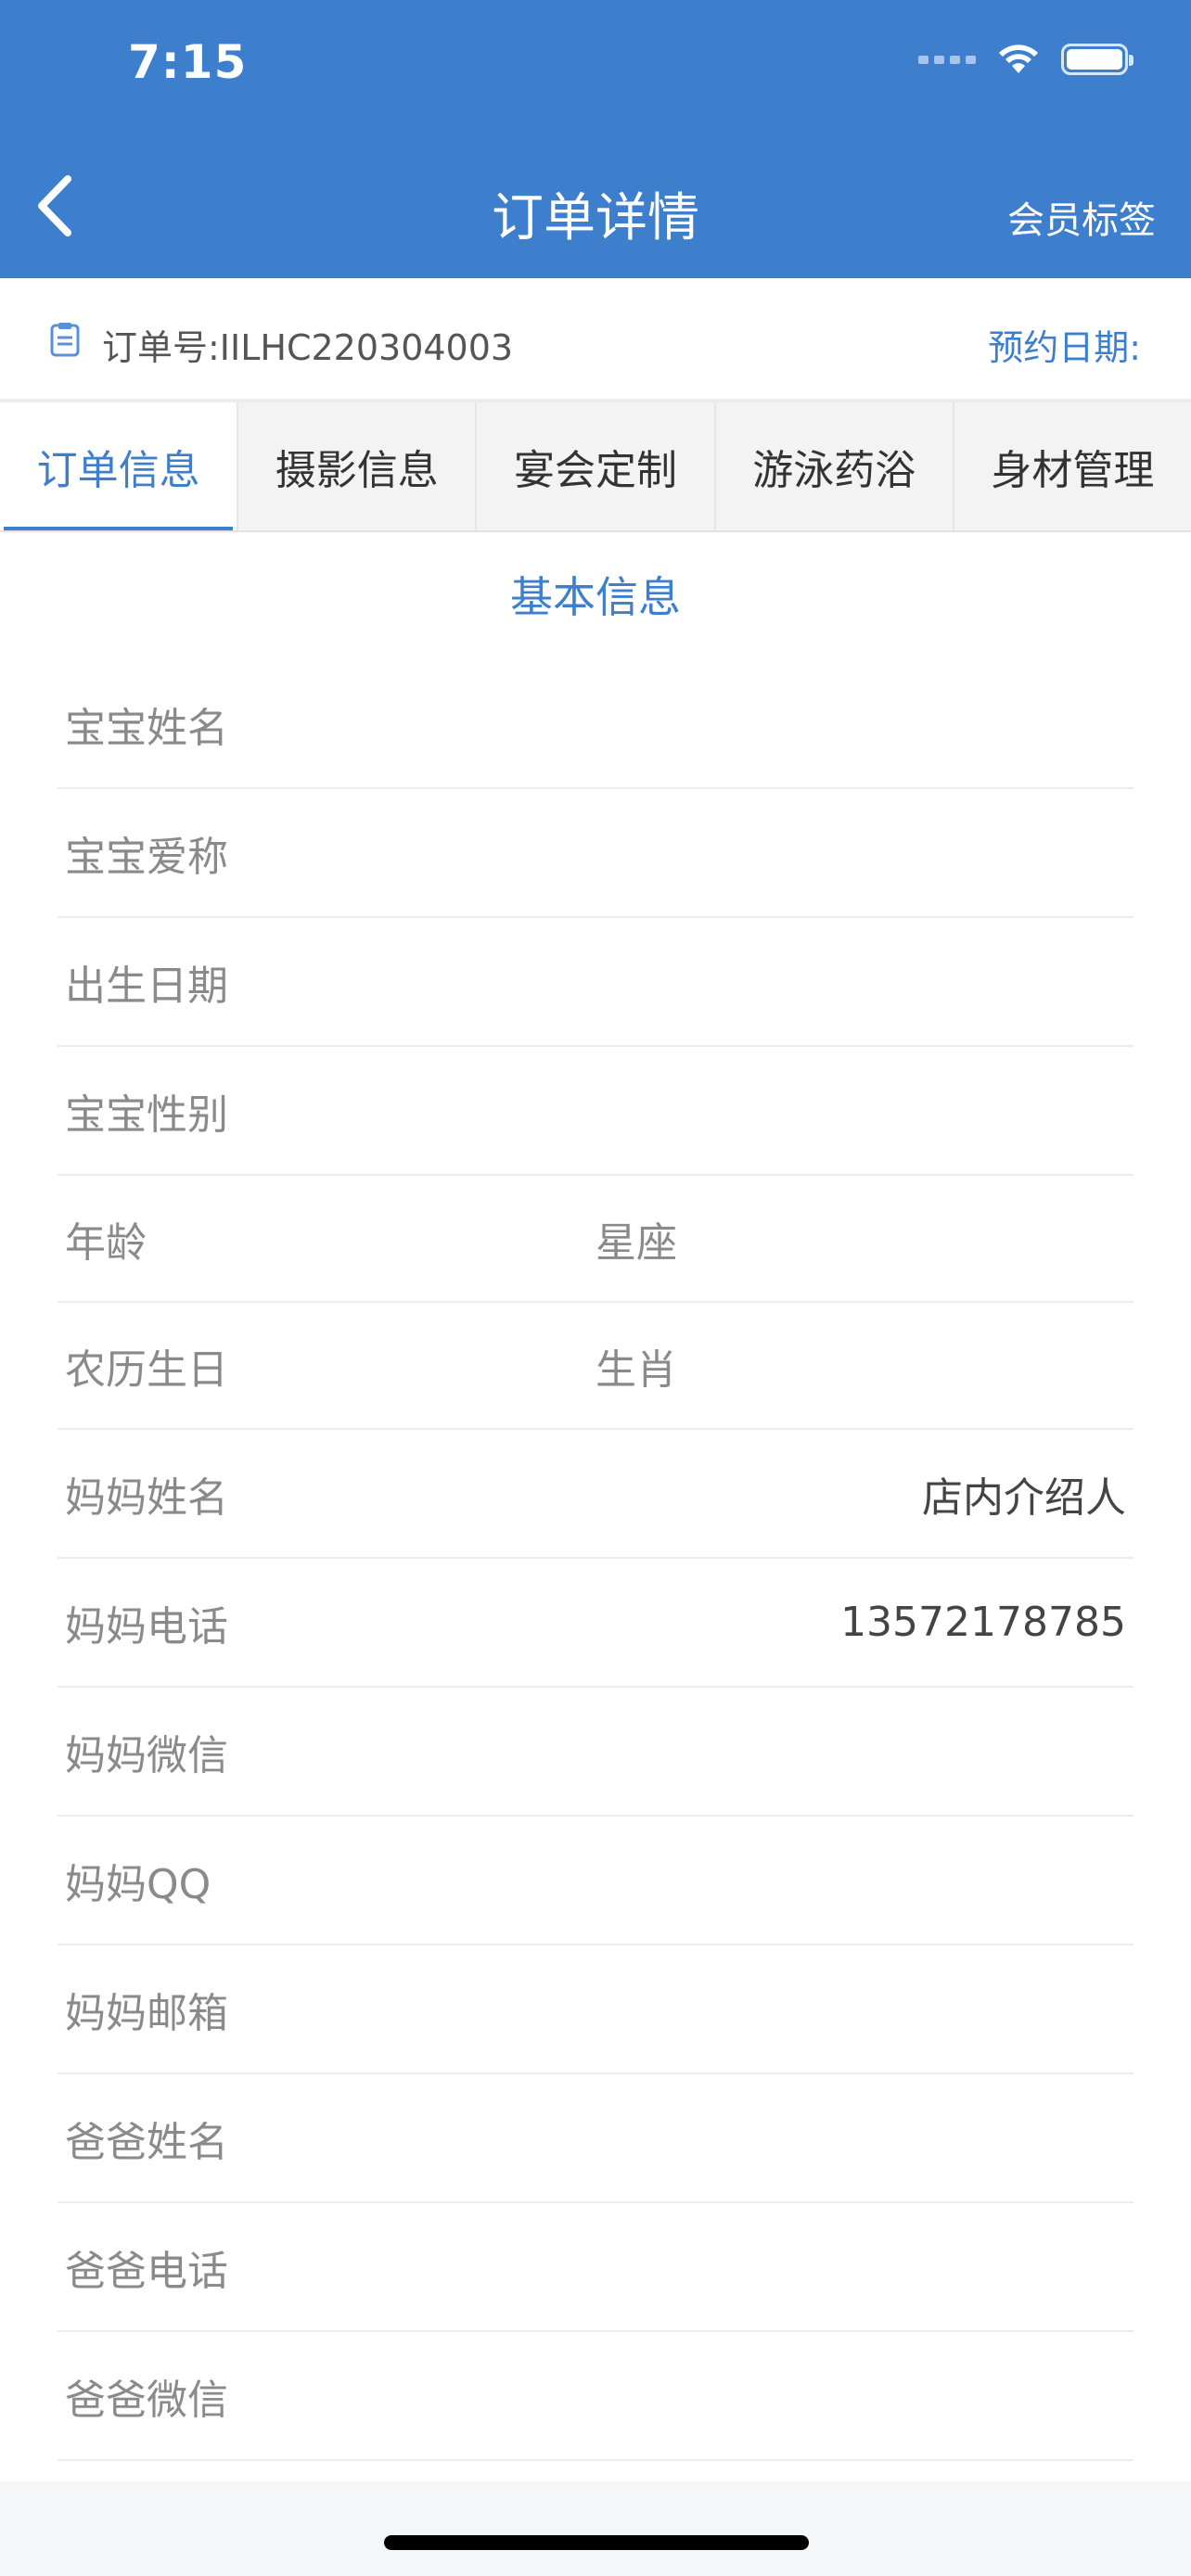 Image resolution: width=1191 pixels, height=2576 pixels. What do you see at coordinates (146, 1755) in the screenshot?
I see `field-label: 妈妈微信` at bounding box center [146, 1755].